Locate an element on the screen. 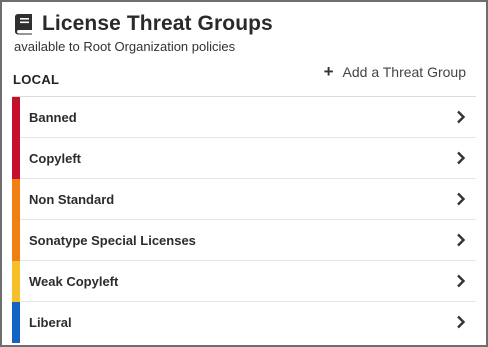 This screenshot has height=347, width=488. threat-group-row-copyleft: Copyleft is located at coordinates (244, 158).